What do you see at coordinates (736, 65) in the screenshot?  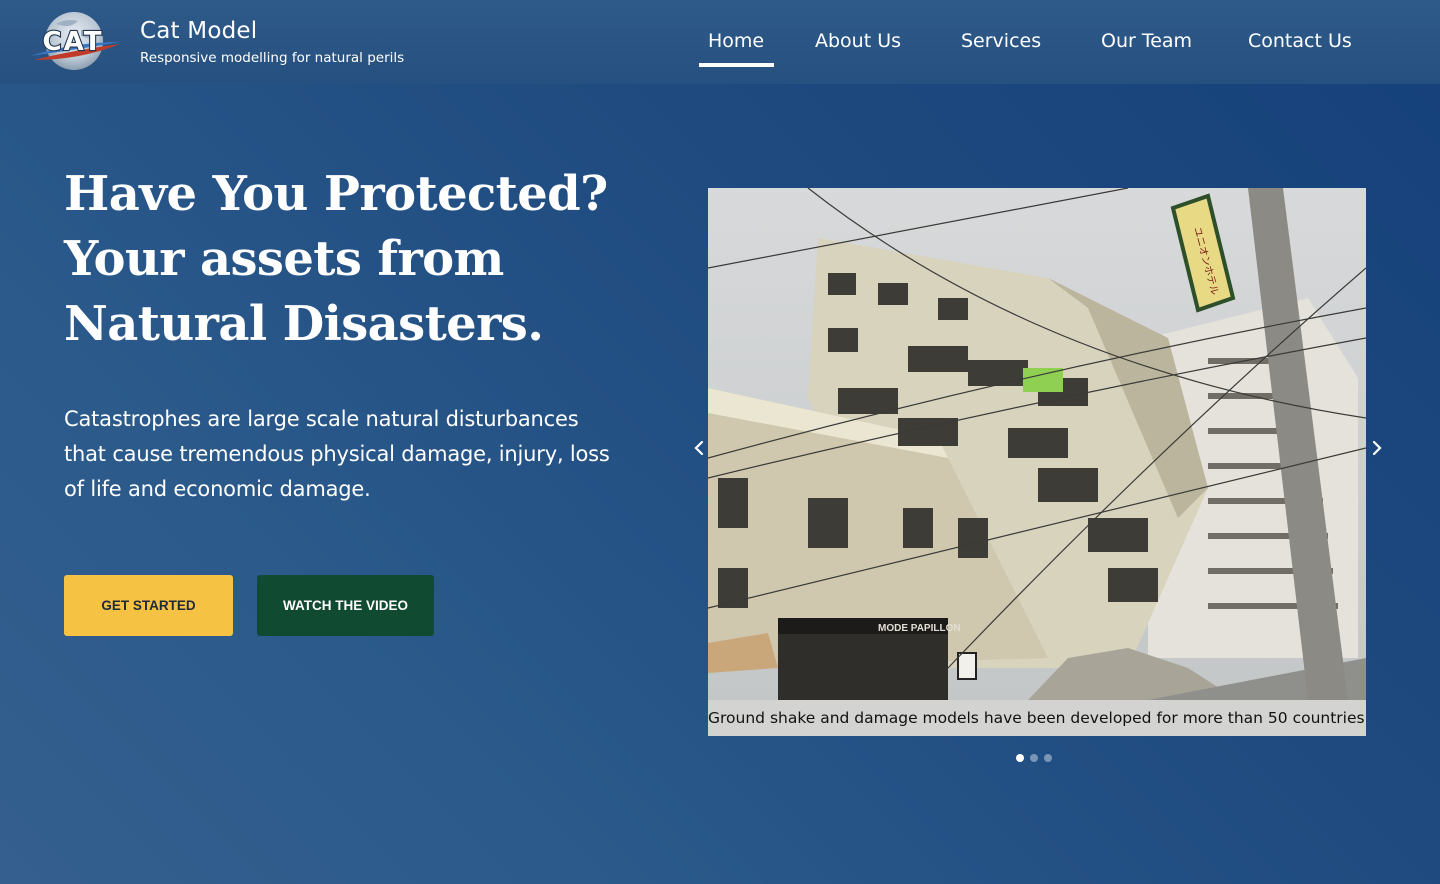 I see `nav-active-indicator` at bounding box center [736, 65].